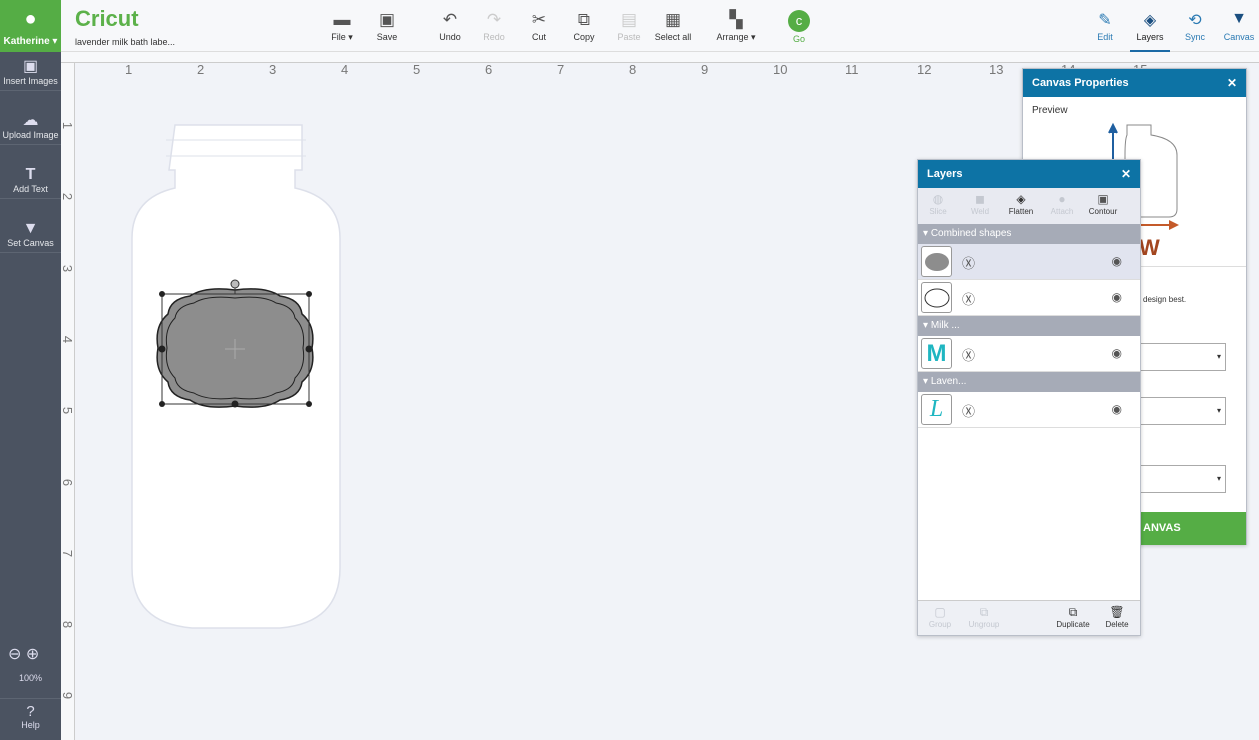  Describe the element at coordinates (1029, 617) in the screenshot. I see `layers-footer: ▢ Group ⧉ Ungroup ⧉ Duplicate 🗑 Delete` at that location.